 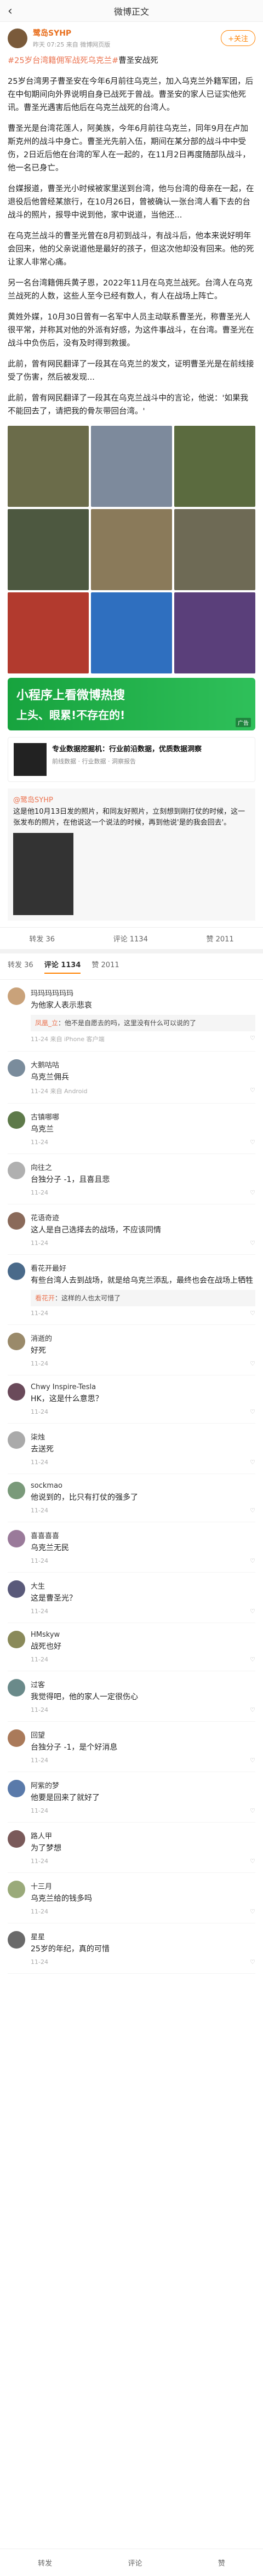 I want to click on commenter-name: 柒烛, so click(x=143, y=1436).